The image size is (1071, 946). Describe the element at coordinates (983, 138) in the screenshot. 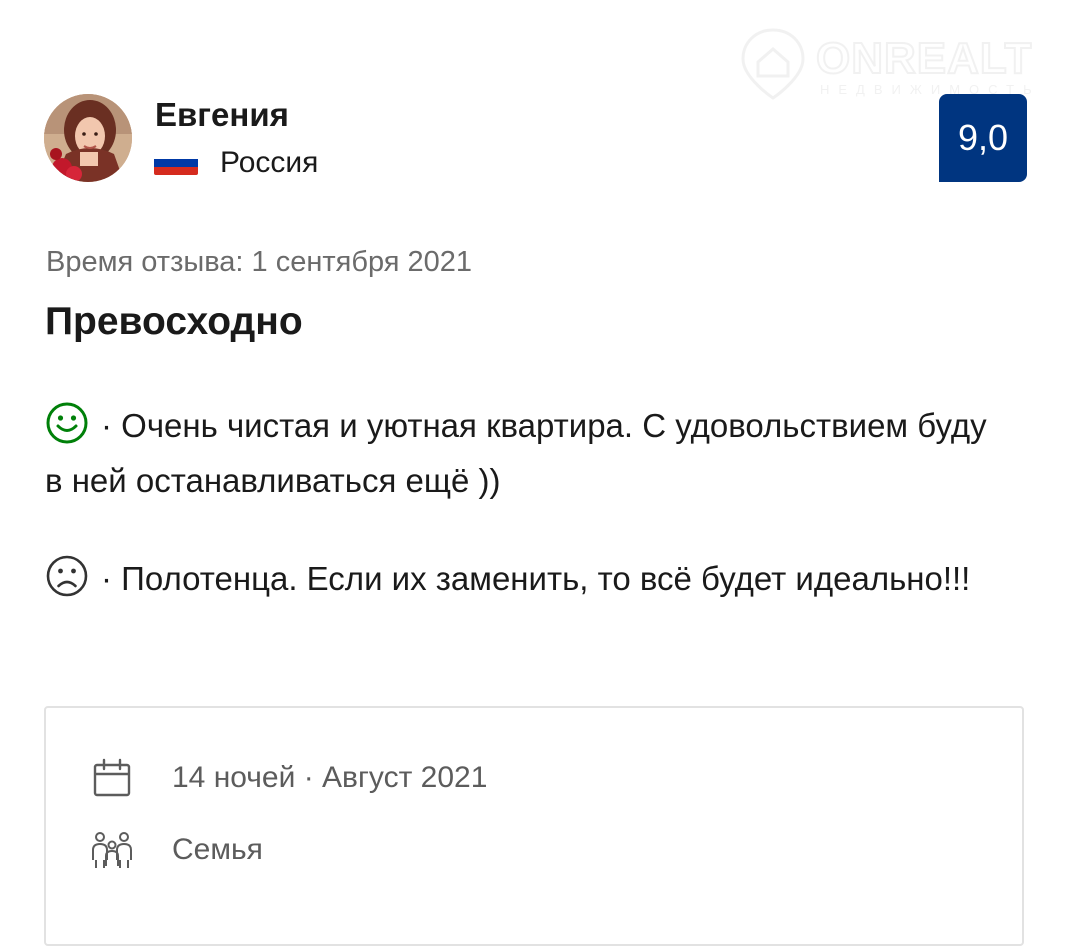

I see `review-score-badge: 9,0` at that location.